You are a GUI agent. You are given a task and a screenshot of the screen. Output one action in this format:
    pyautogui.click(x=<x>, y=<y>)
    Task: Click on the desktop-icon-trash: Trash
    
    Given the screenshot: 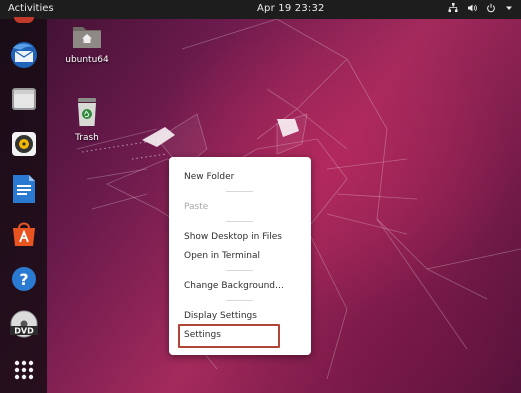 What is the action you would take?
    pyautogui.click(x=87, y=120)
    